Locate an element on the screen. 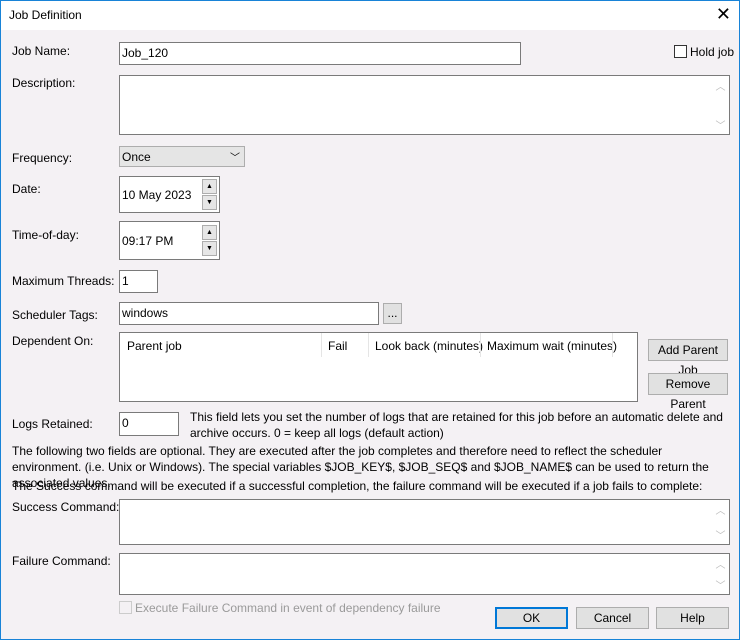  add-parent-job-button: Add Parent Job is located at coordinates (688, 358).